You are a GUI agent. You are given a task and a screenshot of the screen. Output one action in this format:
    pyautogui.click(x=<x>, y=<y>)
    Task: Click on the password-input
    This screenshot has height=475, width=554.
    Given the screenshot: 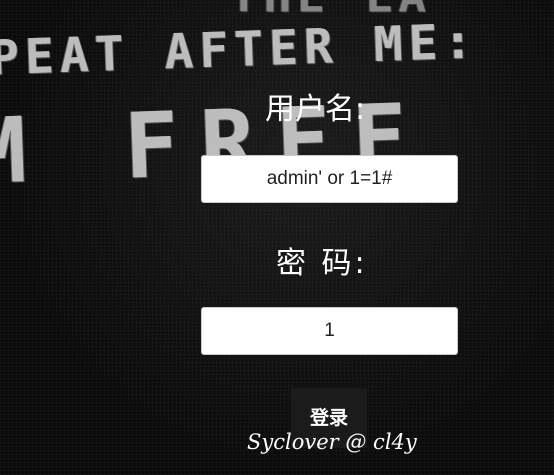 What is the action you would take?
    pyautogui.click(x=329, y=331)
    